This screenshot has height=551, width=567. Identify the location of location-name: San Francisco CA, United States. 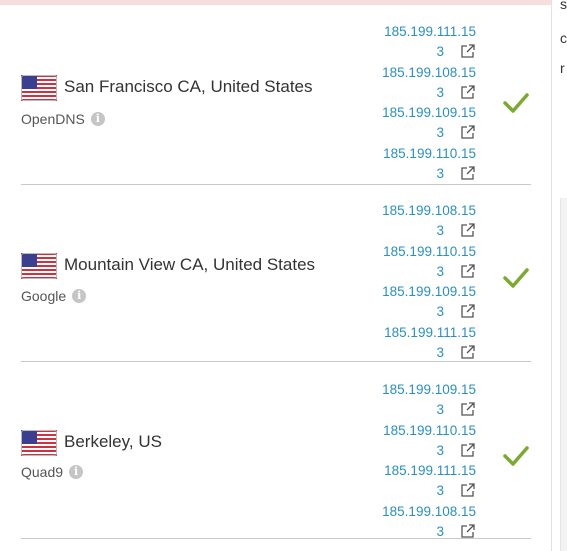
(188, 86).